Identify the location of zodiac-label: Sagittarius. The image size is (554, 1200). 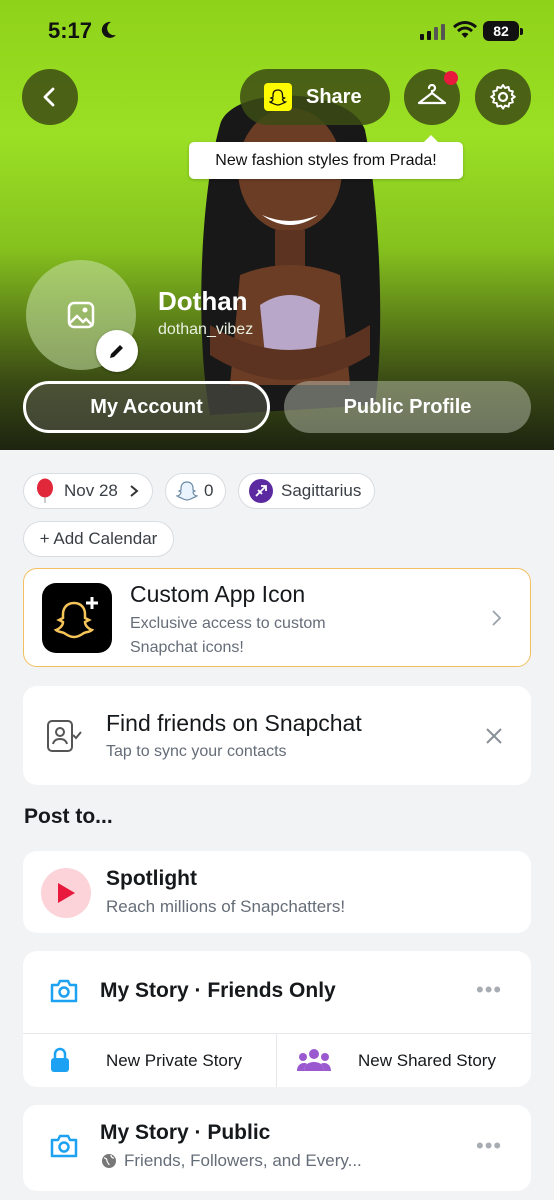
(321, 490).